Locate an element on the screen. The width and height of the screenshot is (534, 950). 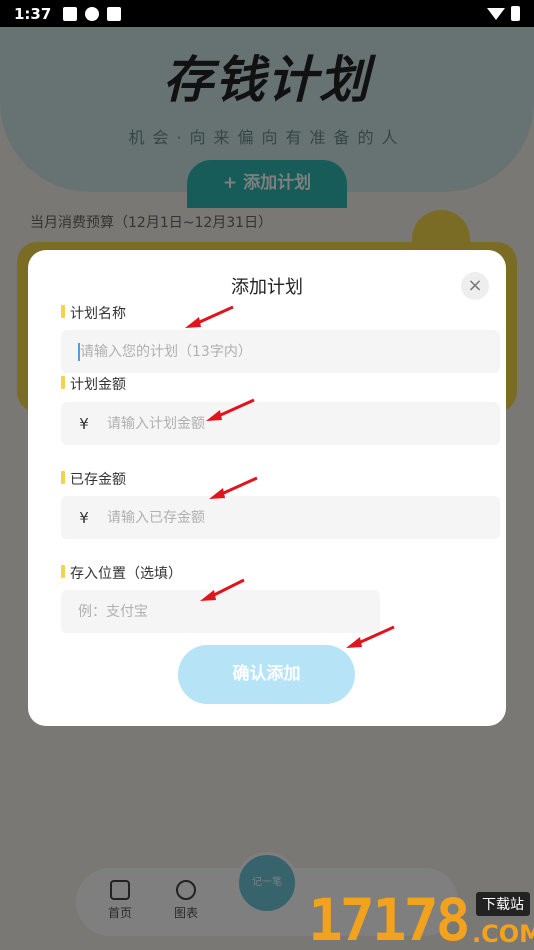
status-bar: 1:37 is located at coordinates (267, 13).